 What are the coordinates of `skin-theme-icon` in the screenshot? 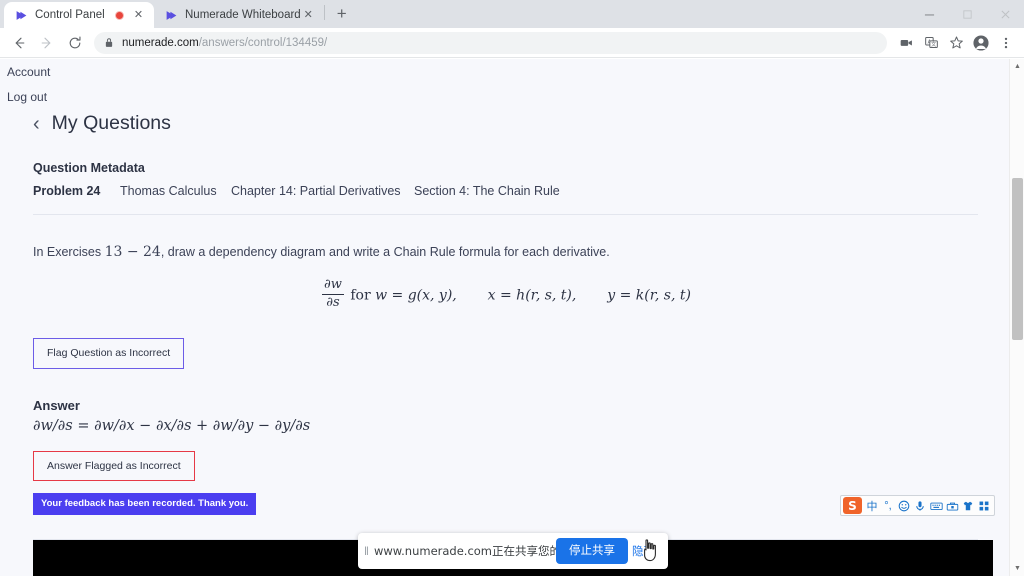 It's located at (968, 505).